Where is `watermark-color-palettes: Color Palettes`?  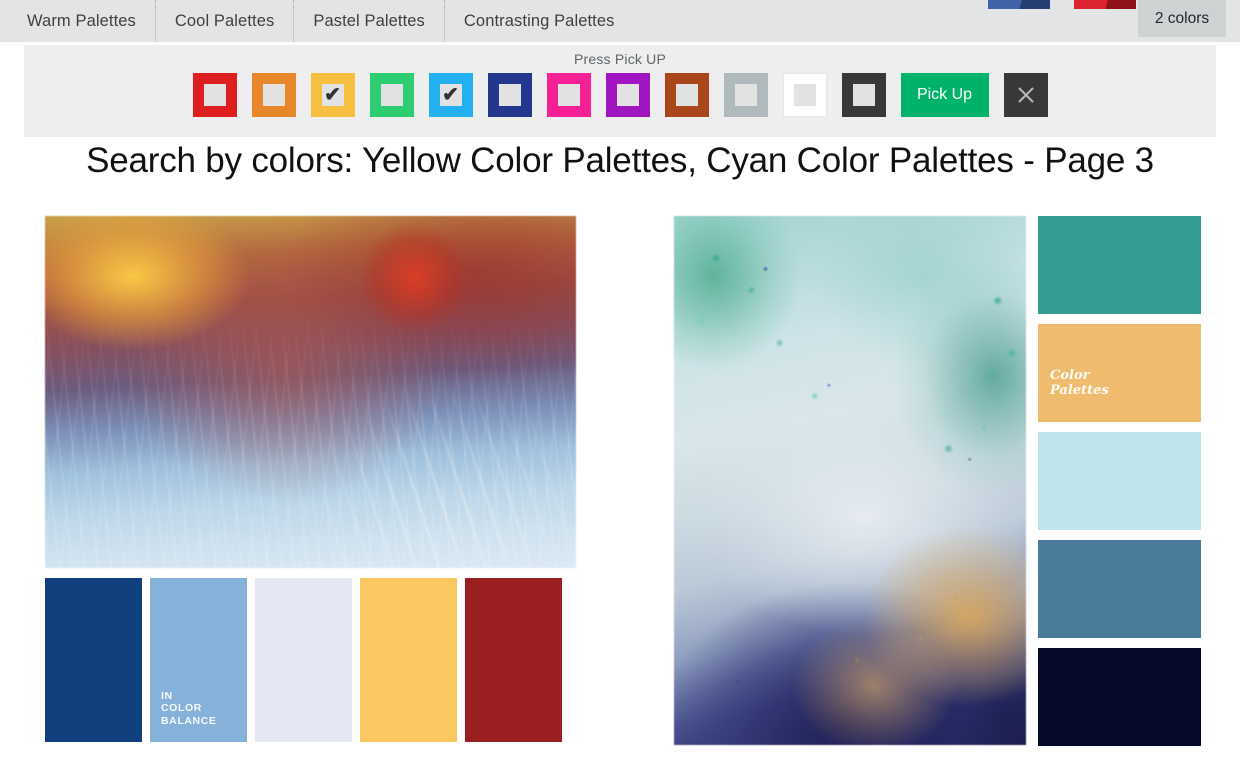 watermark-color-palettes: Color Palettes is located at coordinates (1079, 383).